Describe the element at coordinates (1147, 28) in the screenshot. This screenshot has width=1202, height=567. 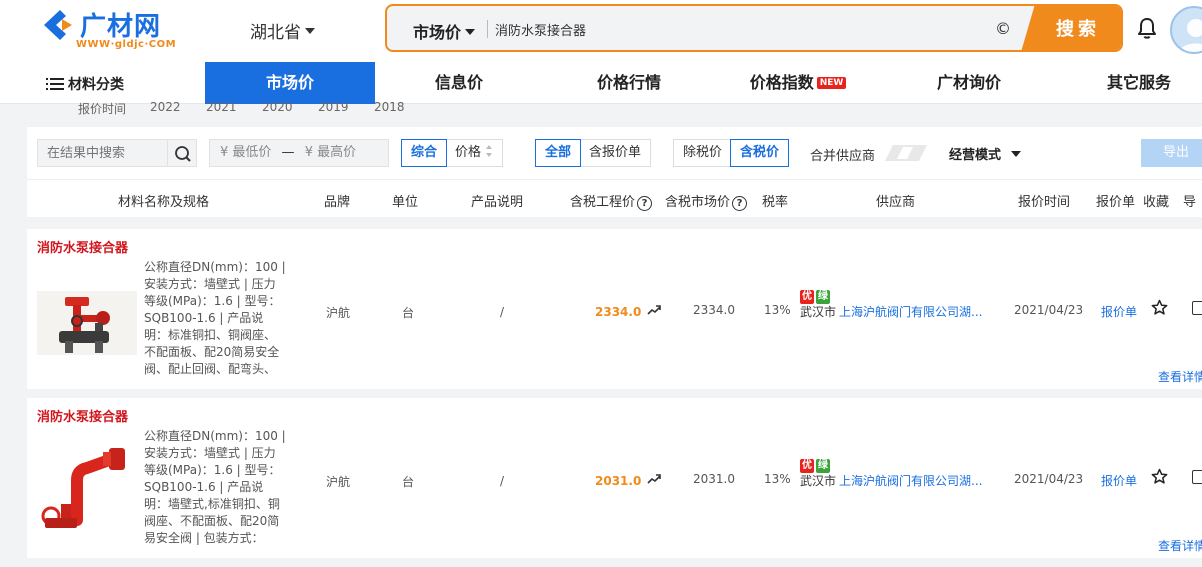
I see `bell-icon` at that location.